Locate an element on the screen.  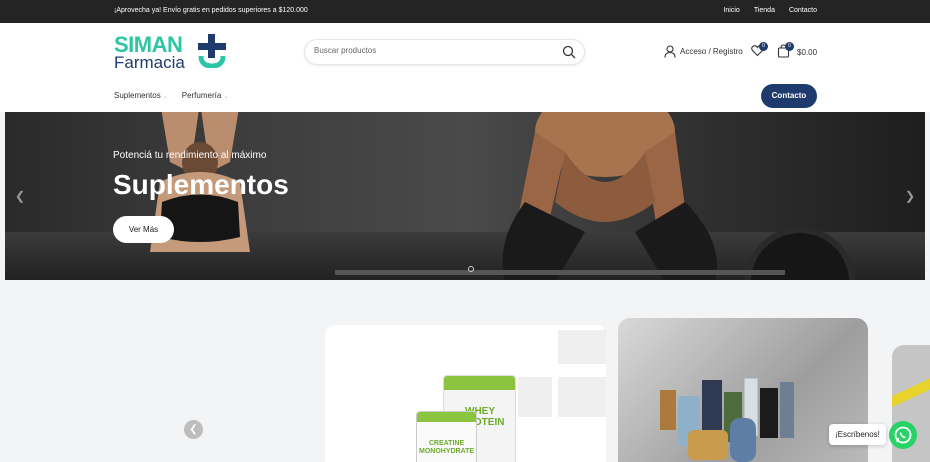
slider-dot is located at coordinates (471, 269).